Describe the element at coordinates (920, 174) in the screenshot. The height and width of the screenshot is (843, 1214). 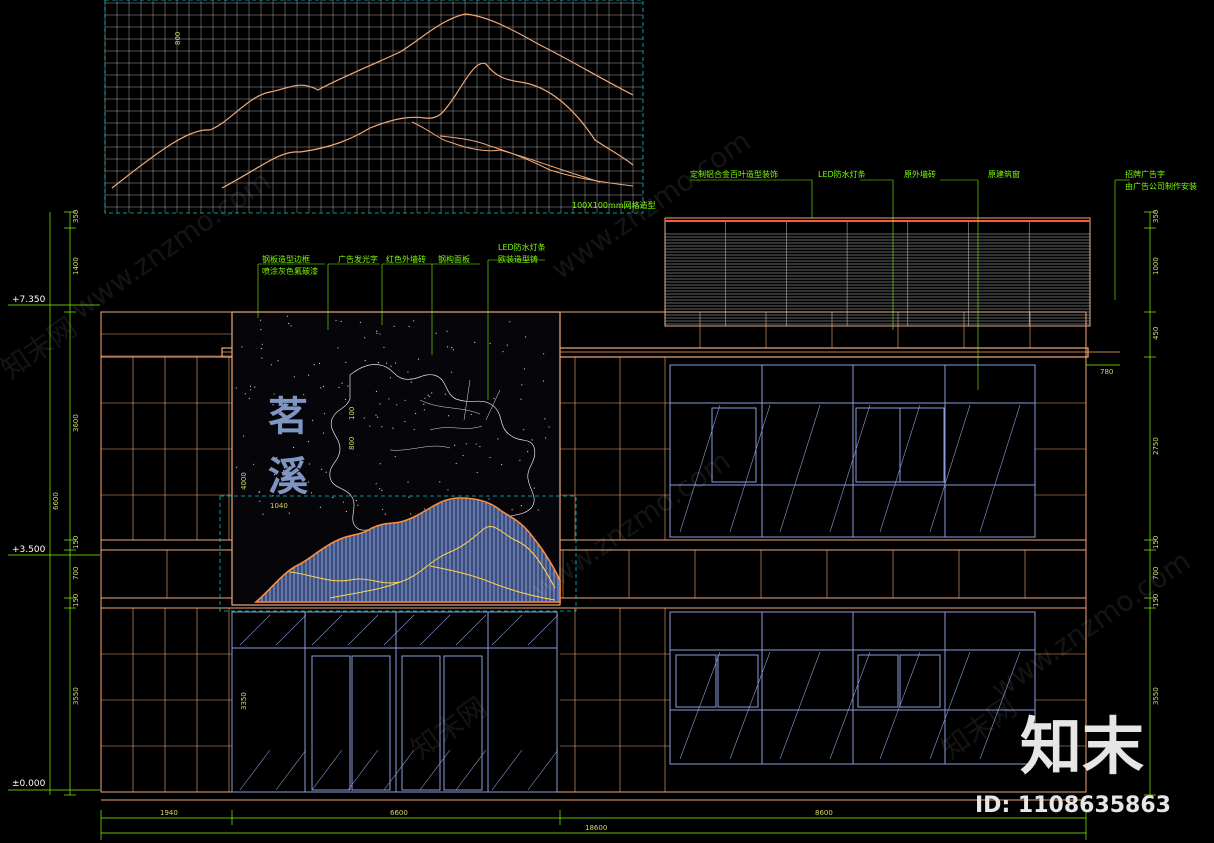
I see `annotation-exterior-tile: 原外墙砖` at that location.